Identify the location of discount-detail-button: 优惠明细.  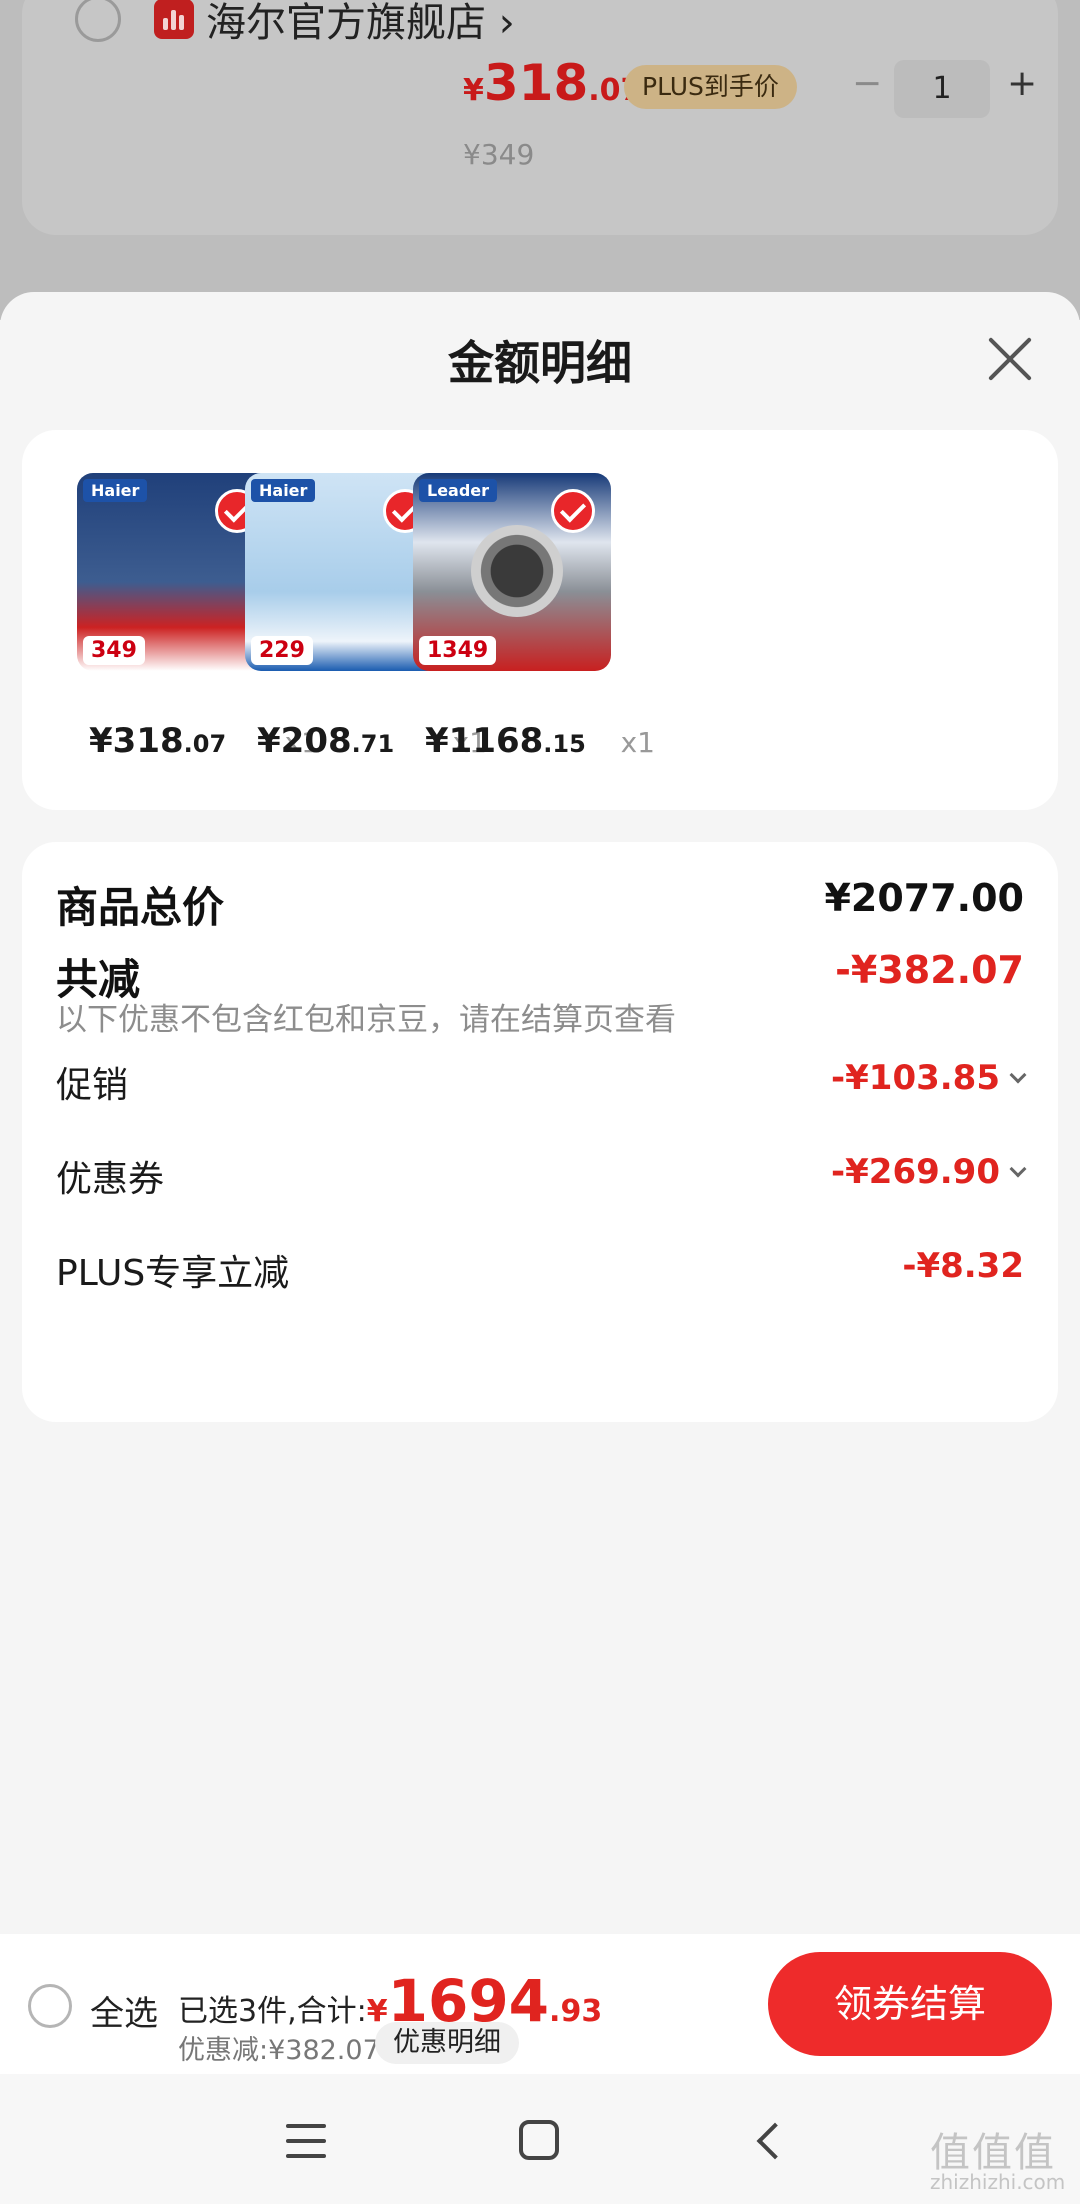
(447, 2043).